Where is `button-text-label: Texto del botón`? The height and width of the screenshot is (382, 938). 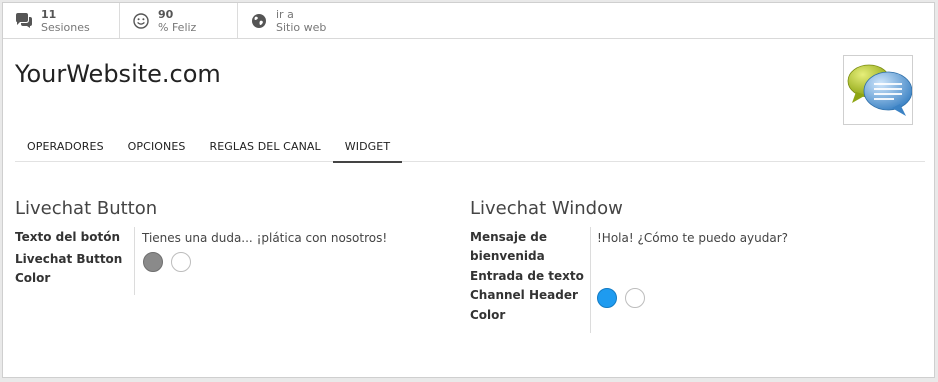
button-text-label: Texto del botón is located at coordinates (68, 237).